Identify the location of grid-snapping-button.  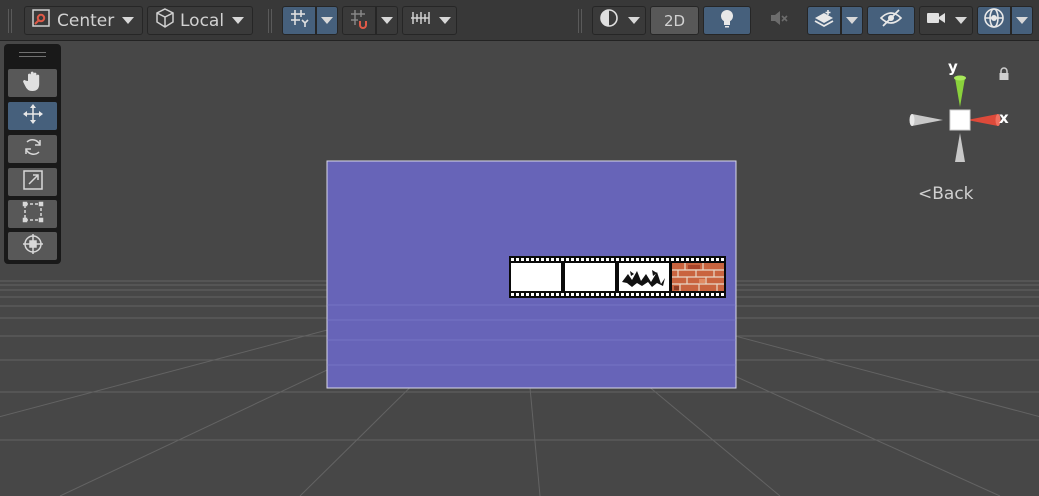
(299, 20).